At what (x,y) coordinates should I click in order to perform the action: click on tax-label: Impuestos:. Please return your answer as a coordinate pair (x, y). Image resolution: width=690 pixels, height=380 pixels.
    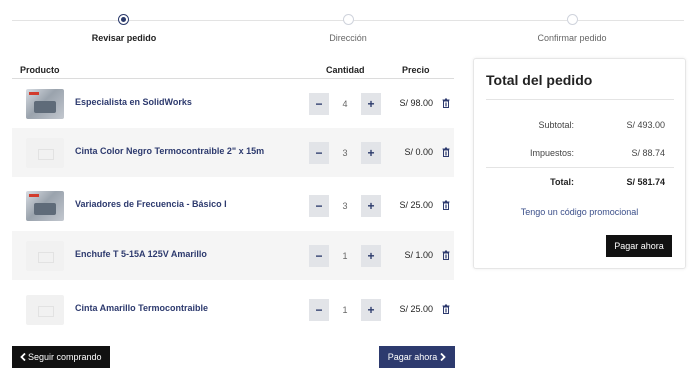
    Looking at the image, I should click on (551, 153).